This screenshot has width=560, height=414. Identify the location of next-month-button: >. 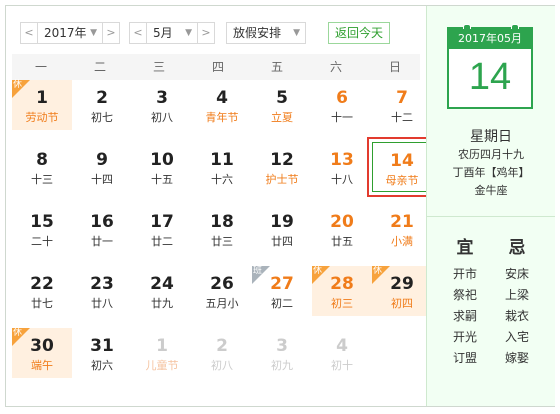
(206, 33).